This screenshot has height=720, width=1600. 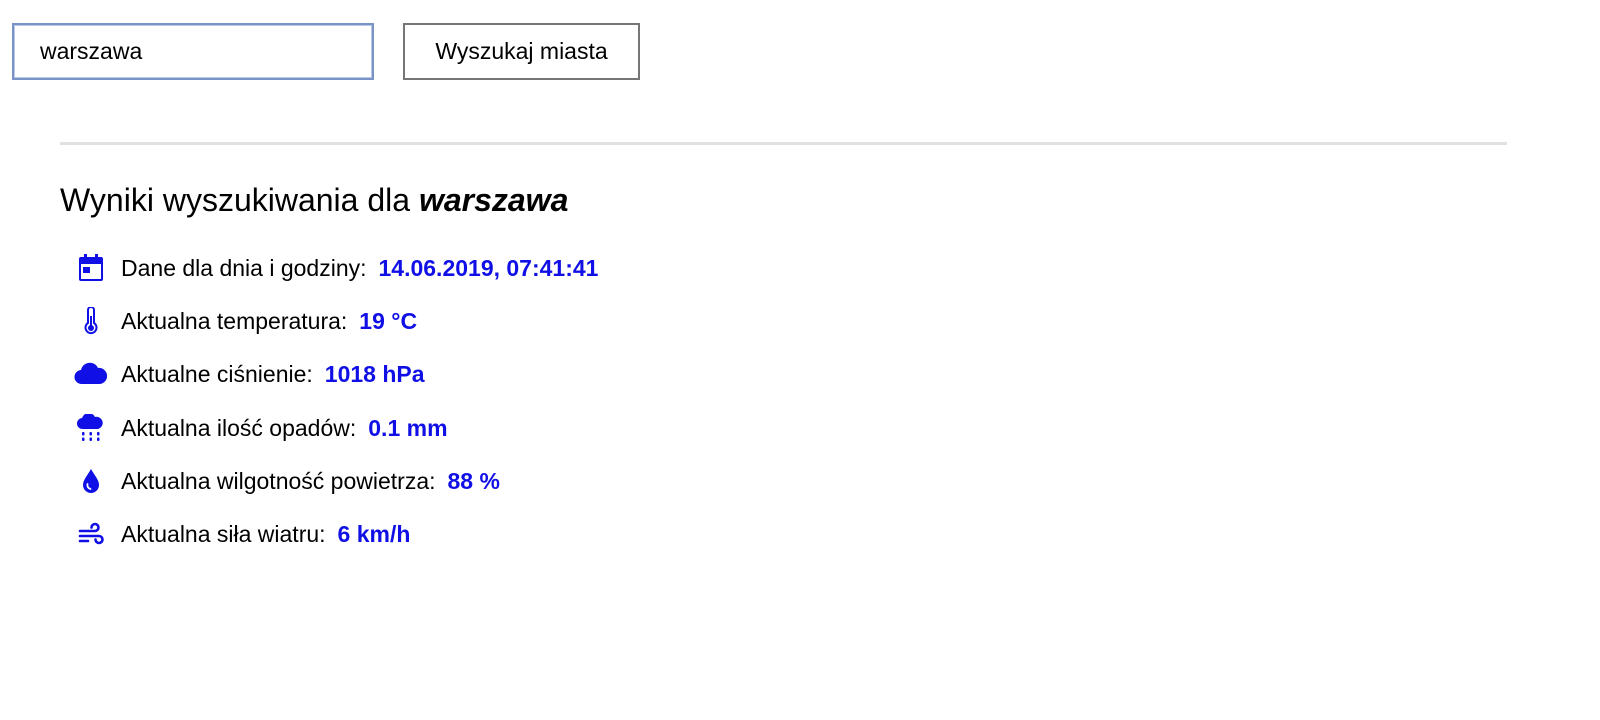 What do you see at coordinates (193, 51) in the screenshot?
I see `search-input` at bounding box center [193, 51].